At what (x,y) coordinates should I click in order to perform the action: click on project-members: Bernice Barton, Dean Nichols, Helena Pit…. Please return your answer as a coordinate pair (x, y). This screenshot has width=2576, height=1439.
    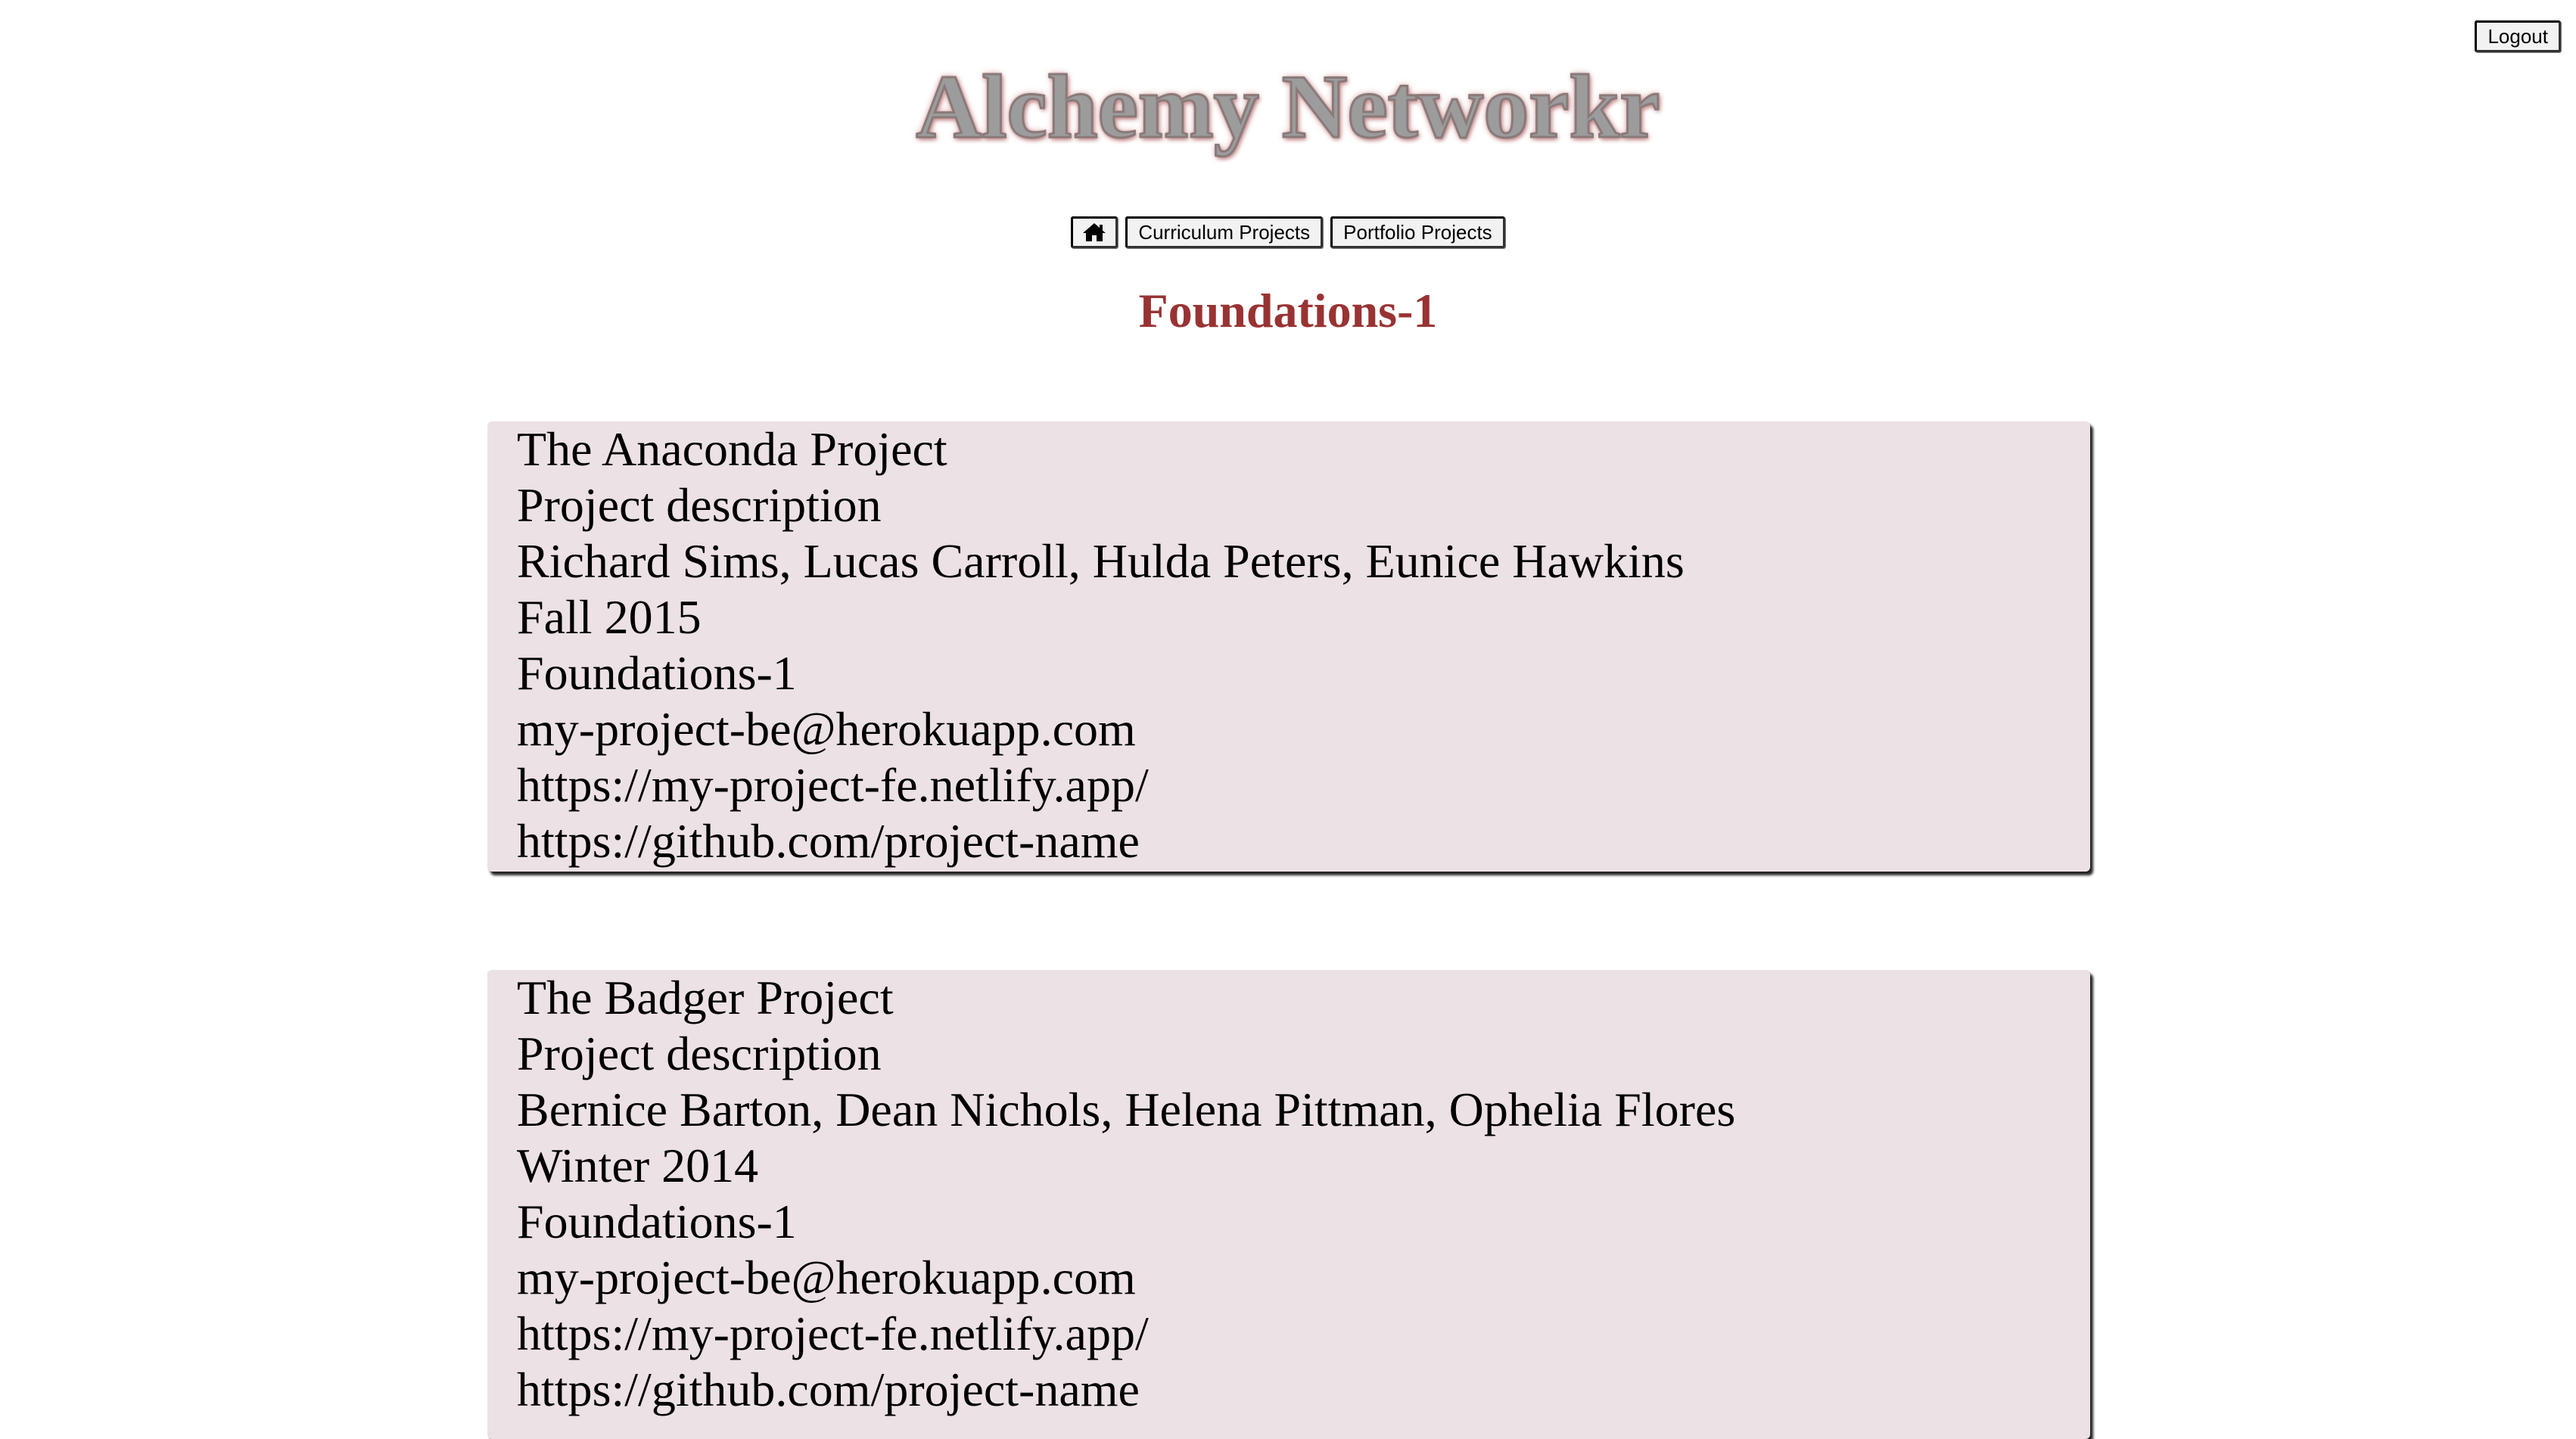
    Looking at the image, I should click on (1126, 1109).